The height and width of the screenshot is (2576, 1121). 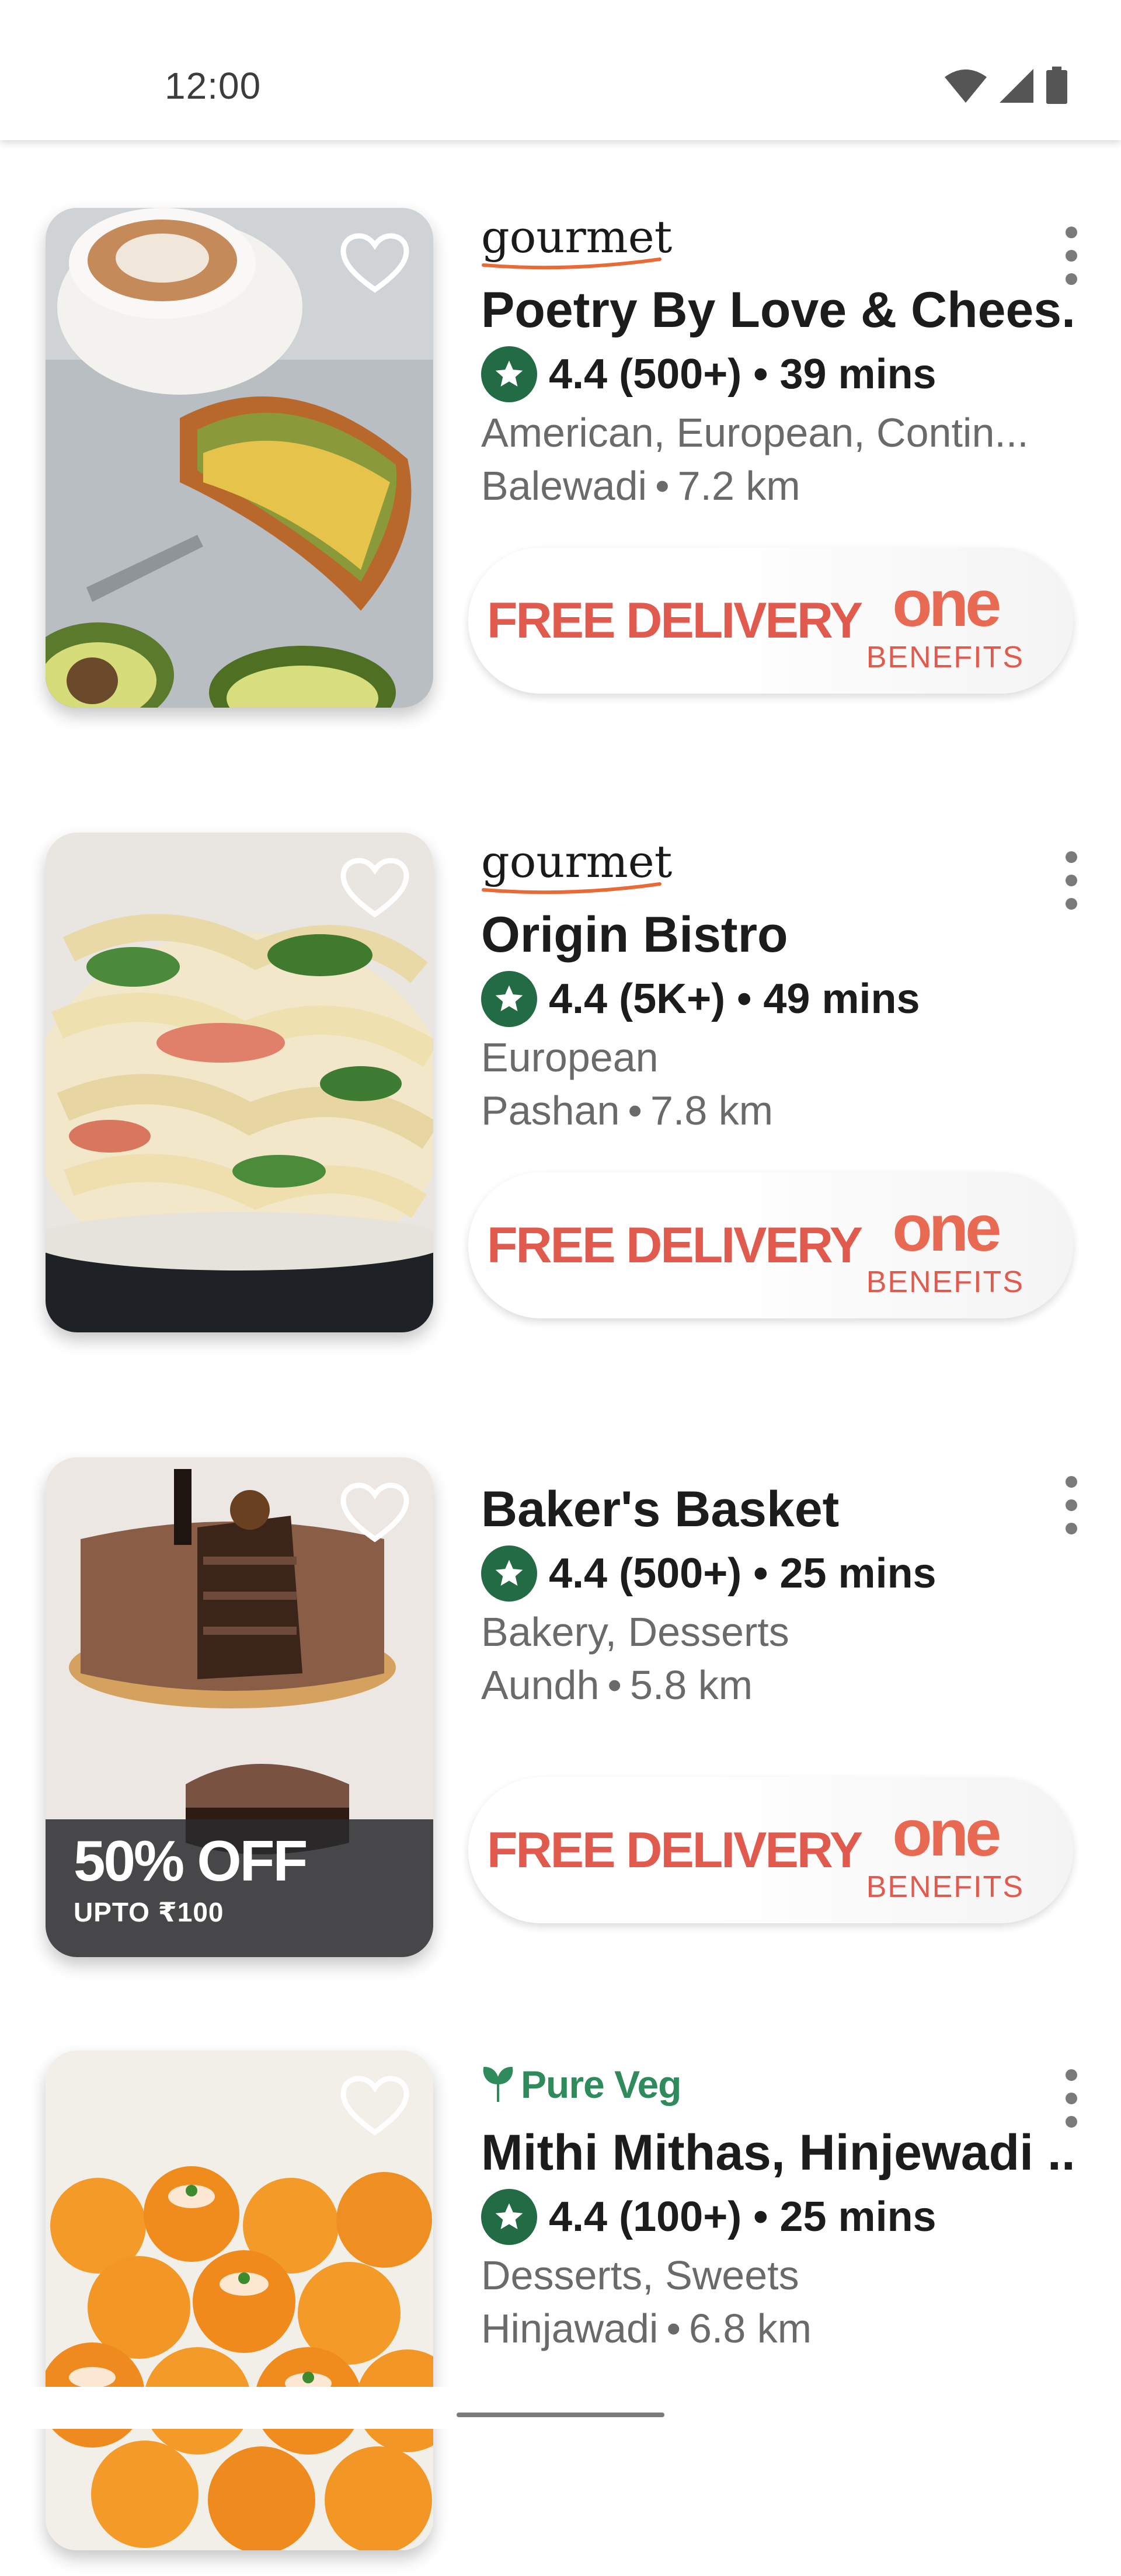 I want to click on distance: 7.2 km, so click(x=739, y=486).